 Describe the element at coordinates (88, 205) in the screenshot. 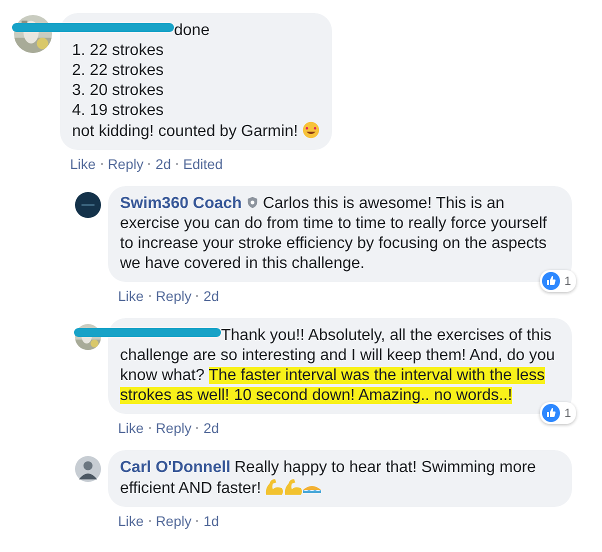

I see `logo-avatar-icon` at that location.